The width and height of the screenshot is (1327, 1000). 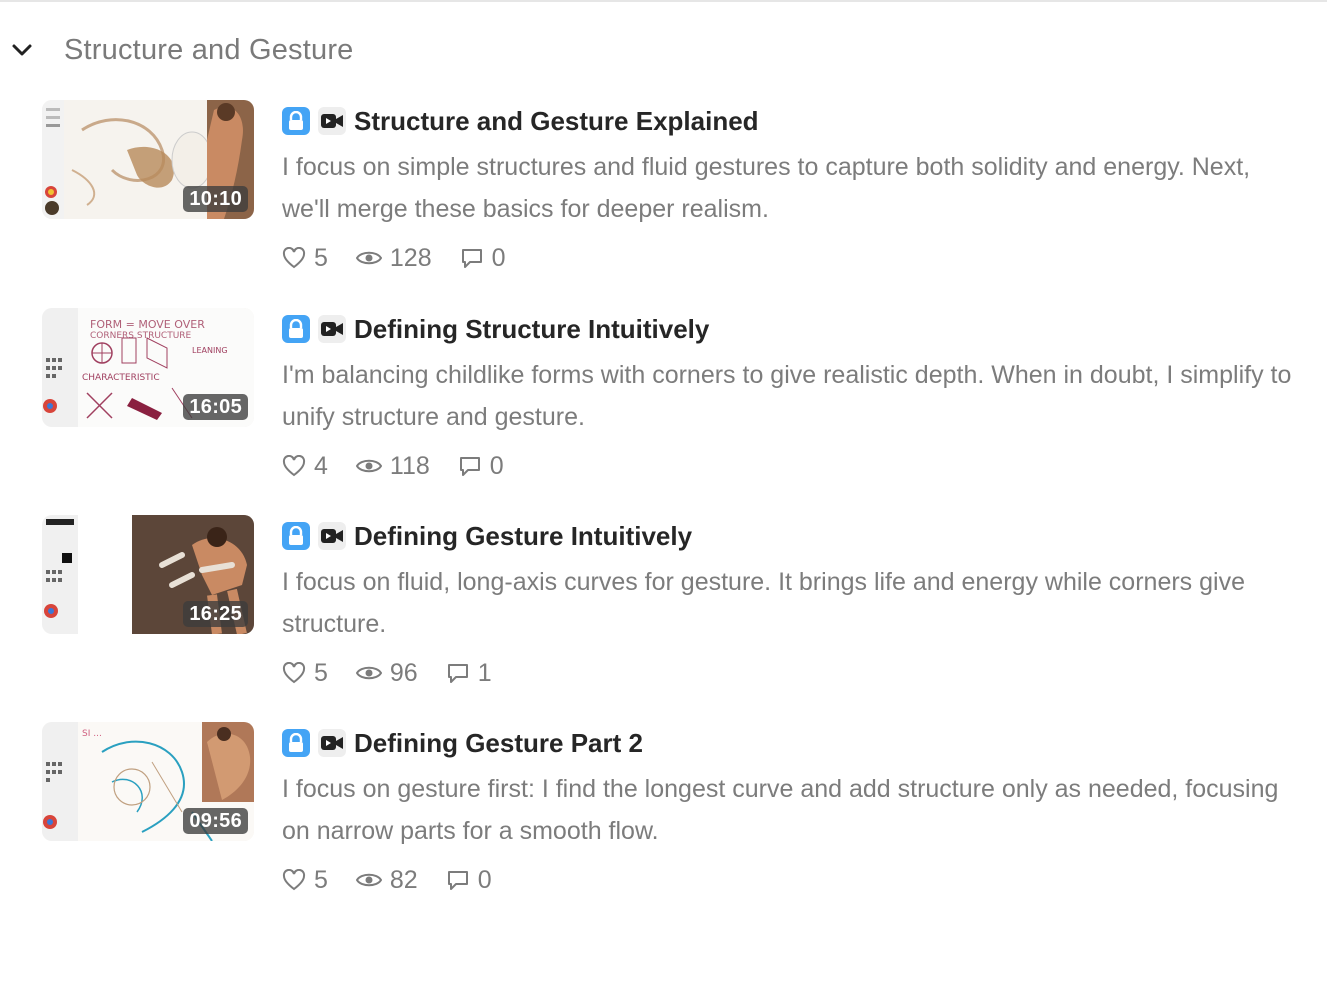 I want to click on video-duration: 16:25, so click(x=215, y=614).